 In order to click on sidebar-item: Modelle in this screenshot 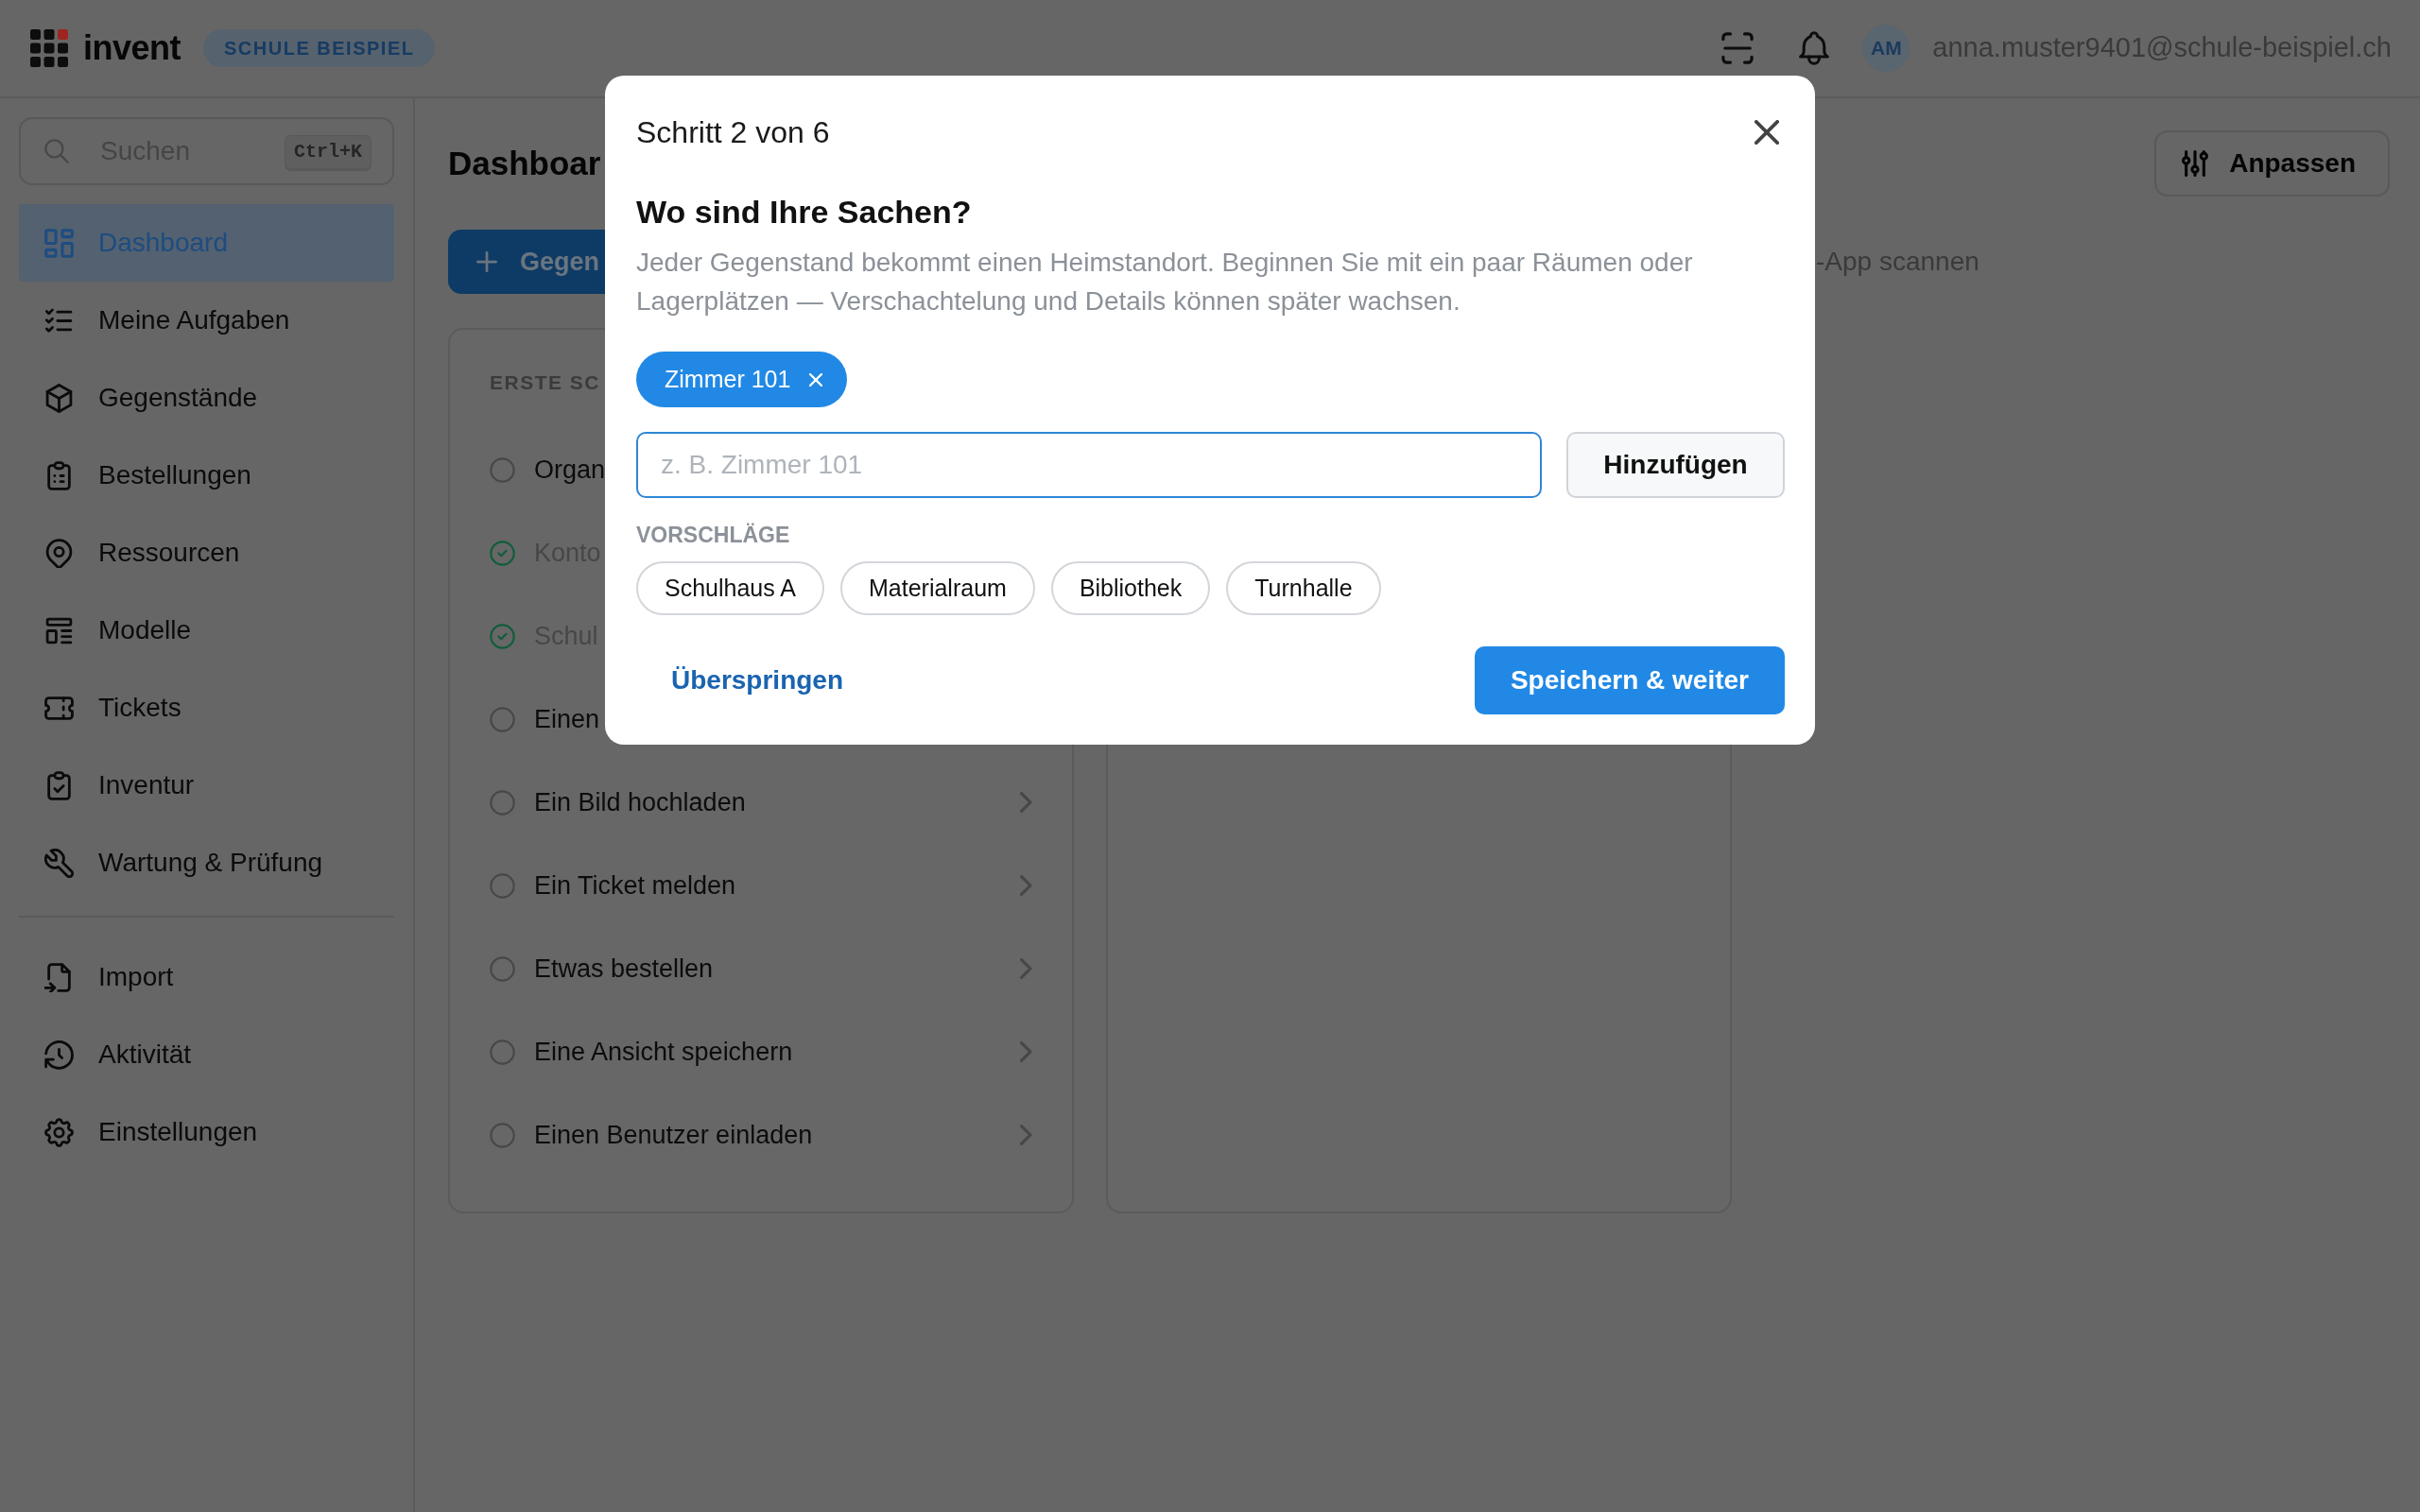, I will do `click(206, 630)`.